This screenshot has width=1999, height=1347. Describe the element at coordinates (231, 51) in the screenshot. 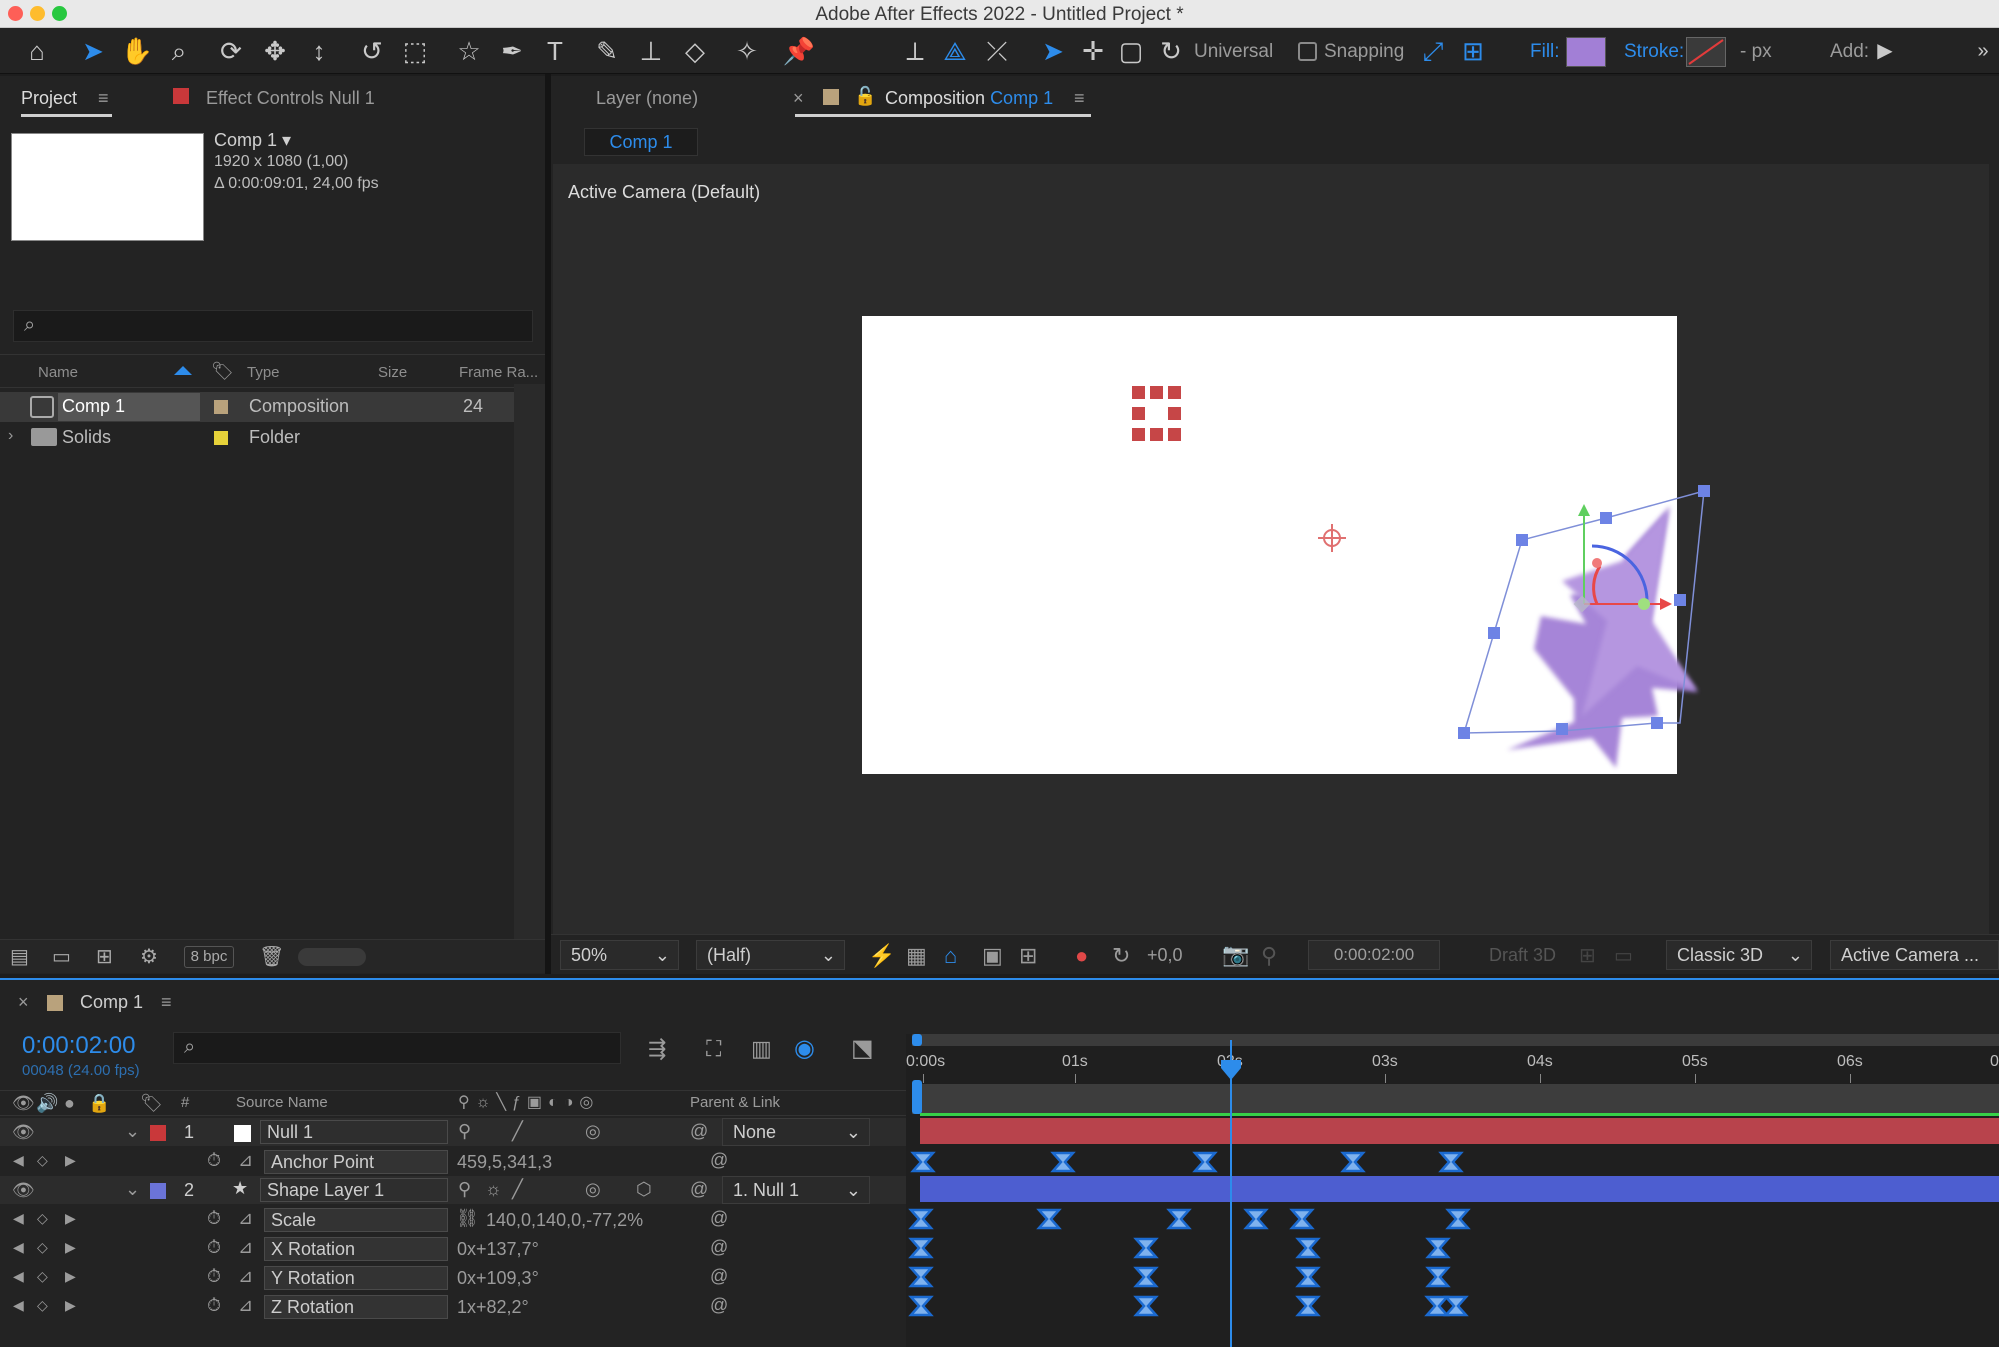

I see `orbit-camera-icon: ⟳` at that location.